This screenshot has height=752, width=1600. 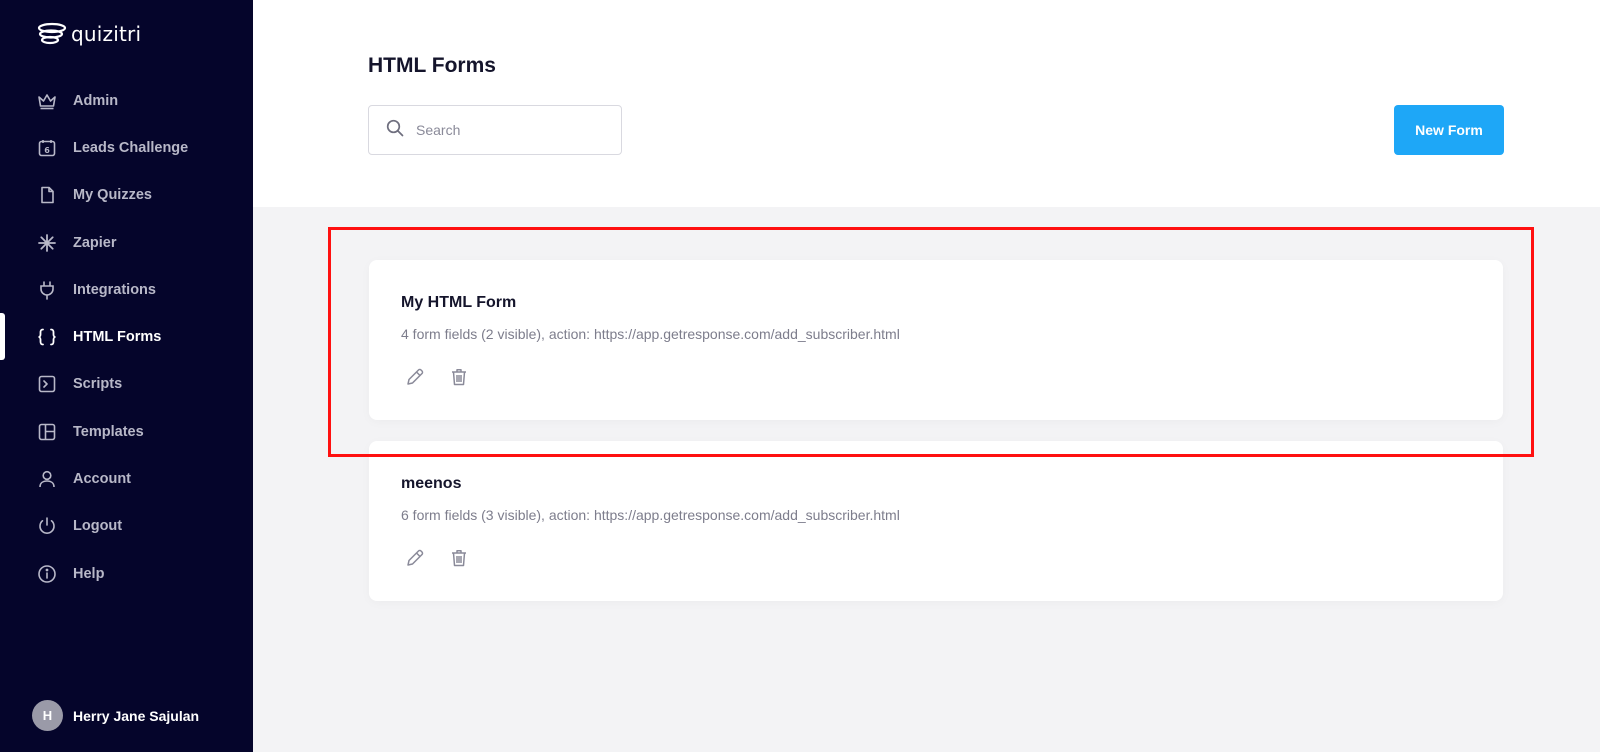 What do you see at coordinates (108, 431) in the screenshot?
I see `sidebar-item-label: Templates` at bounding box center [108, 431].